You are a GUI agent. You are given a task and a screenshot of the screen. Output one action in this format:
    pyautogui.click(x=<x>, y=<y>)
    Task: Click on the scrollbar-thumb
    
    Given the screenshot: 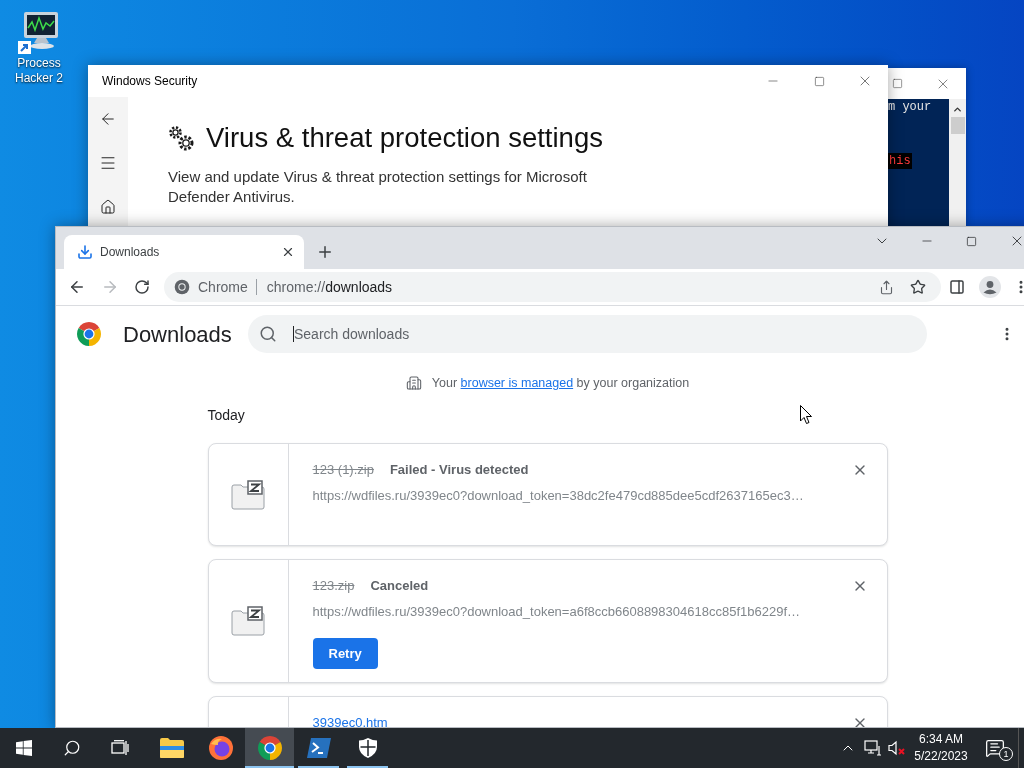 What is the action you would take?
    pyautogui.click(x=957, y=125)
    